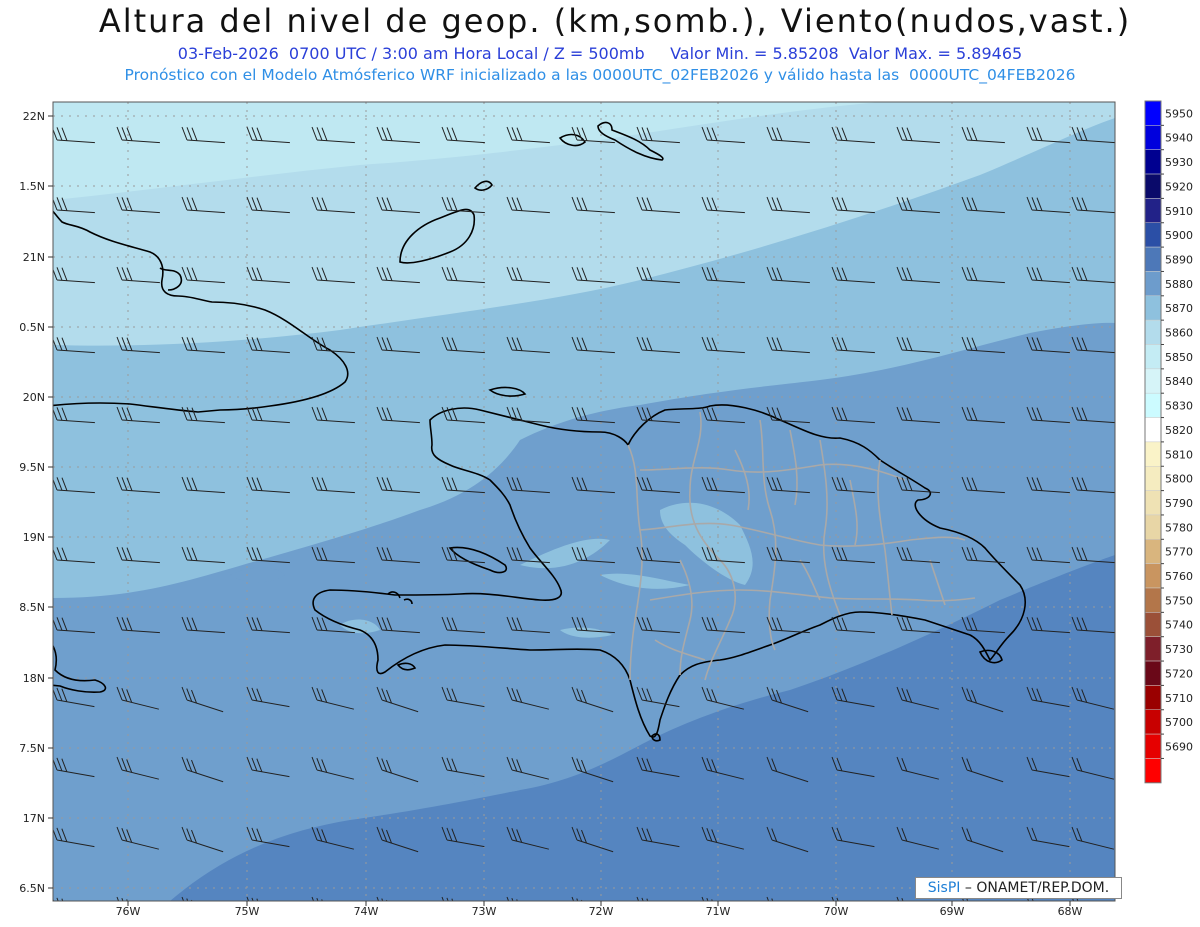  Describe the element at coordinates (366, 911) in the screenshot. I see `lon-tick-label: 74W` at that location.